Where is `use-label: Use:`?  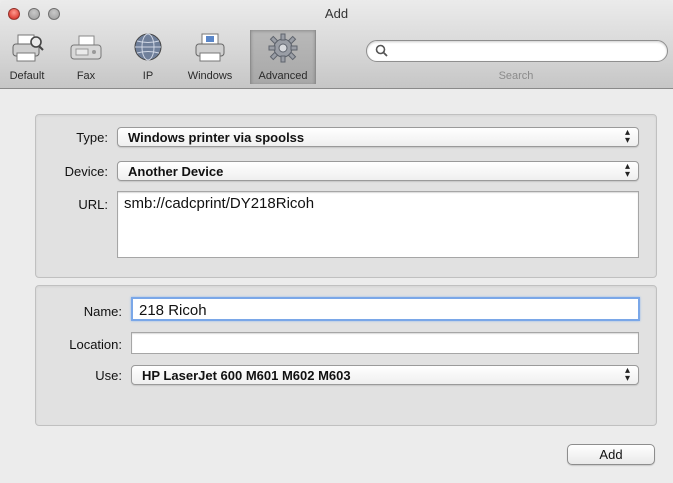 use-label: Use: is located at coordinates (108, 375).